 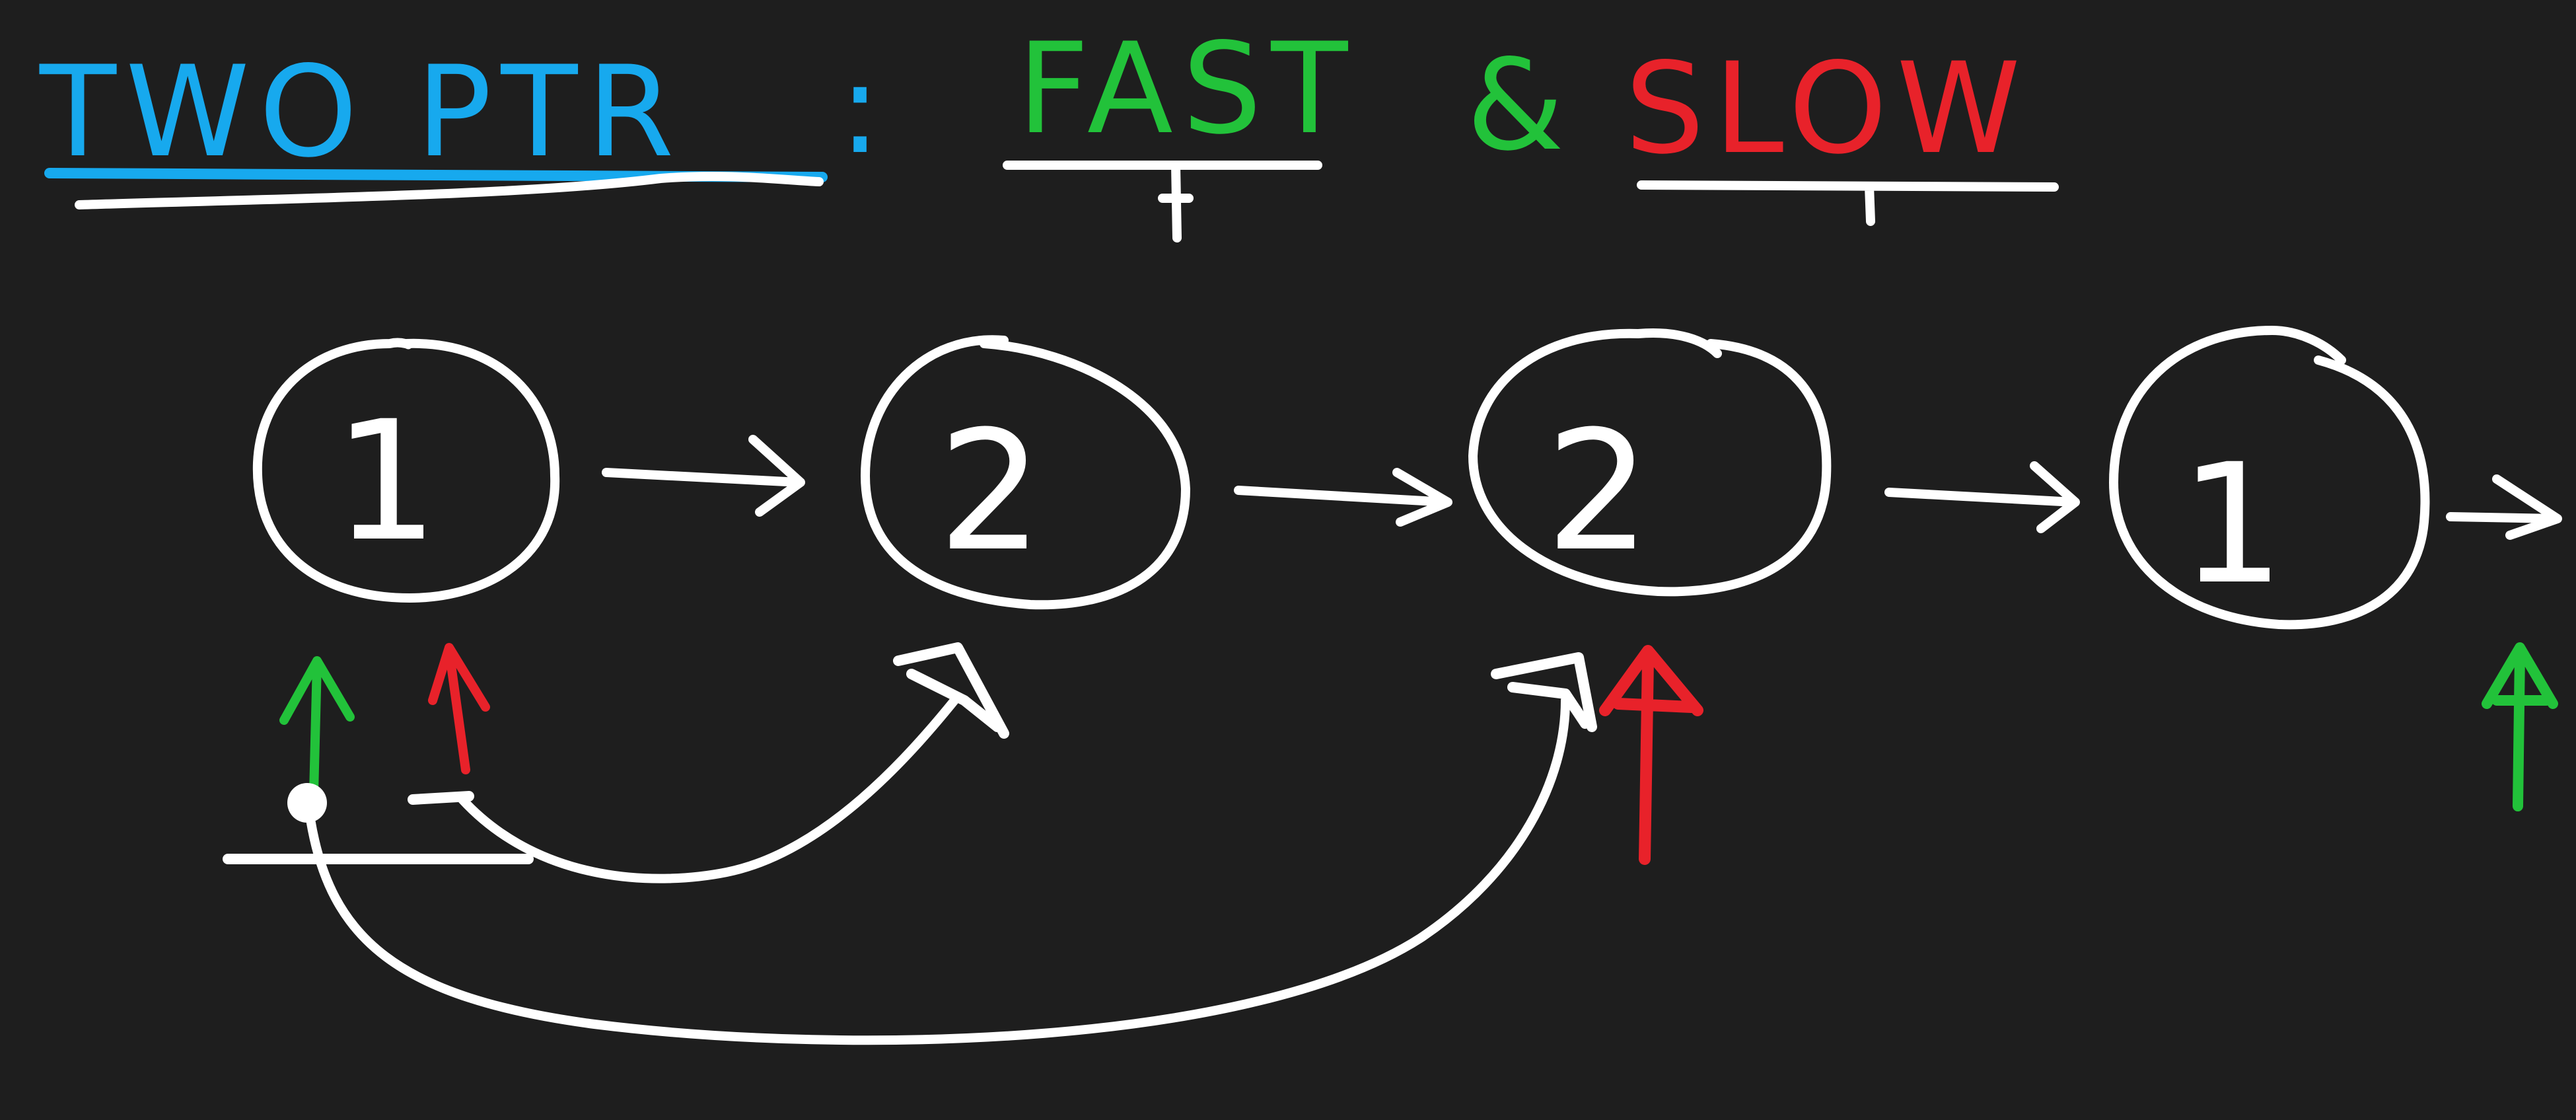 I want to click on curved-arrow-slow, so click(x=709, y=789).